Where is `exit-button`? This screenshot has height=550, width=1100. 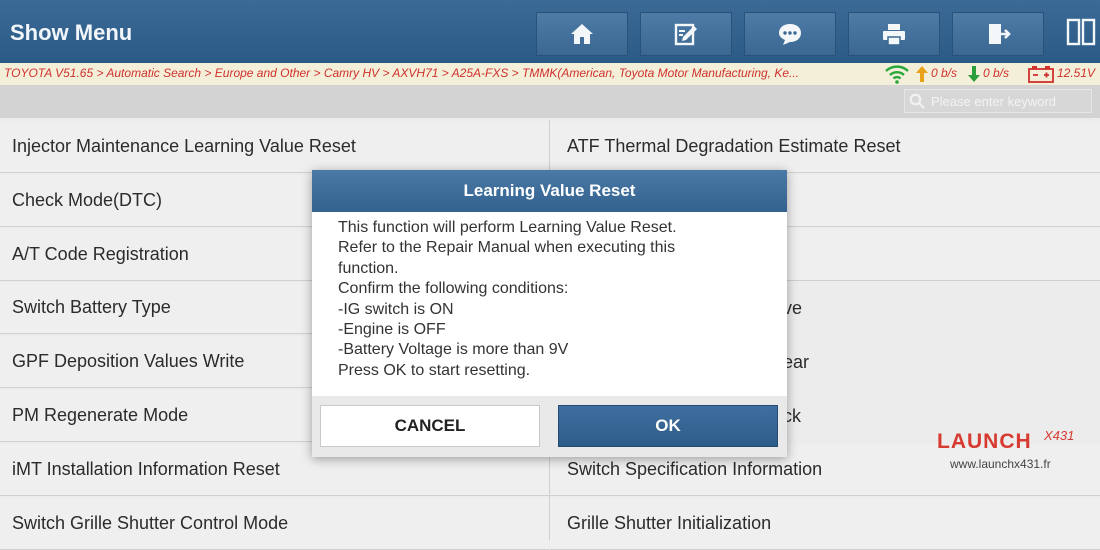
exit-button is located at coordinates (998, 34).